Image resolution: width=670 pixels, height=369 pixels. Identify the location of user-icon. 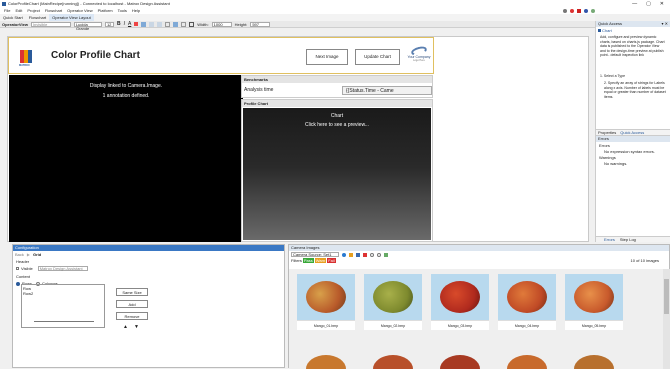
(593, 10).